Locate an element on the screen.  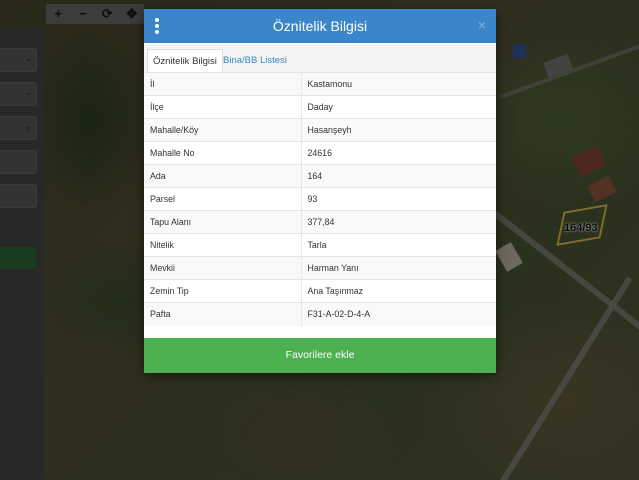
attr-value: 24616 is located at coordinates (398, 153).